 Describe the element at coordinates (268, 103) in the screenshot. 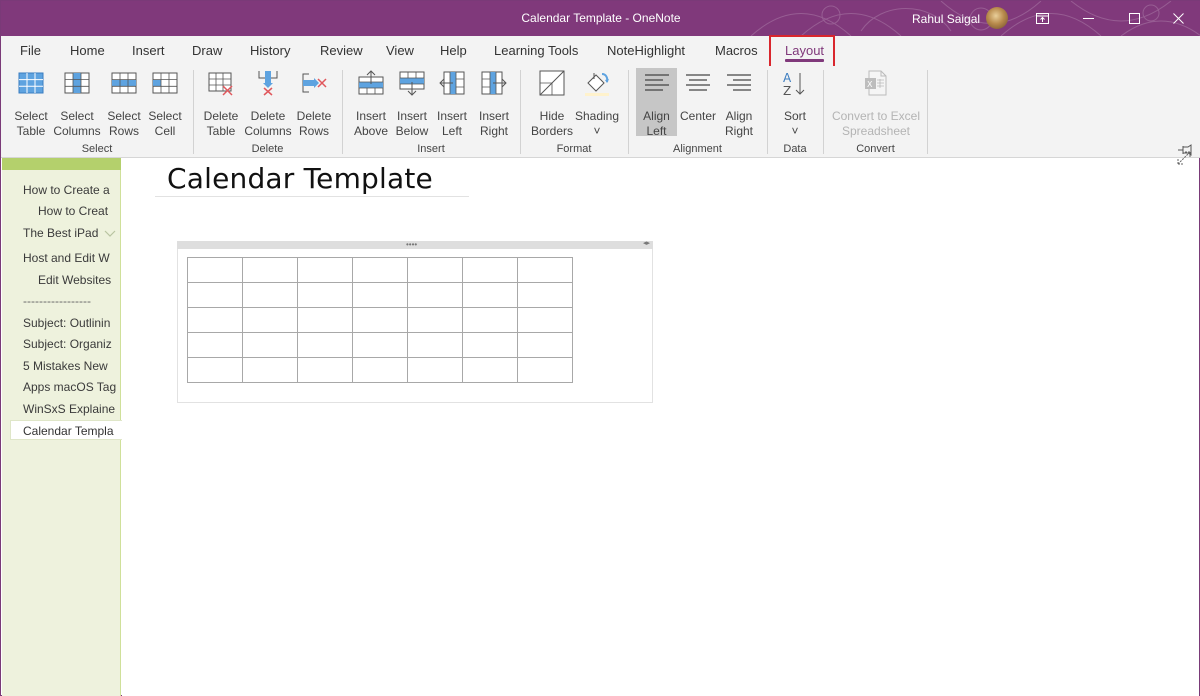

I see `delete-columns-button: Delete Columns` at that location.